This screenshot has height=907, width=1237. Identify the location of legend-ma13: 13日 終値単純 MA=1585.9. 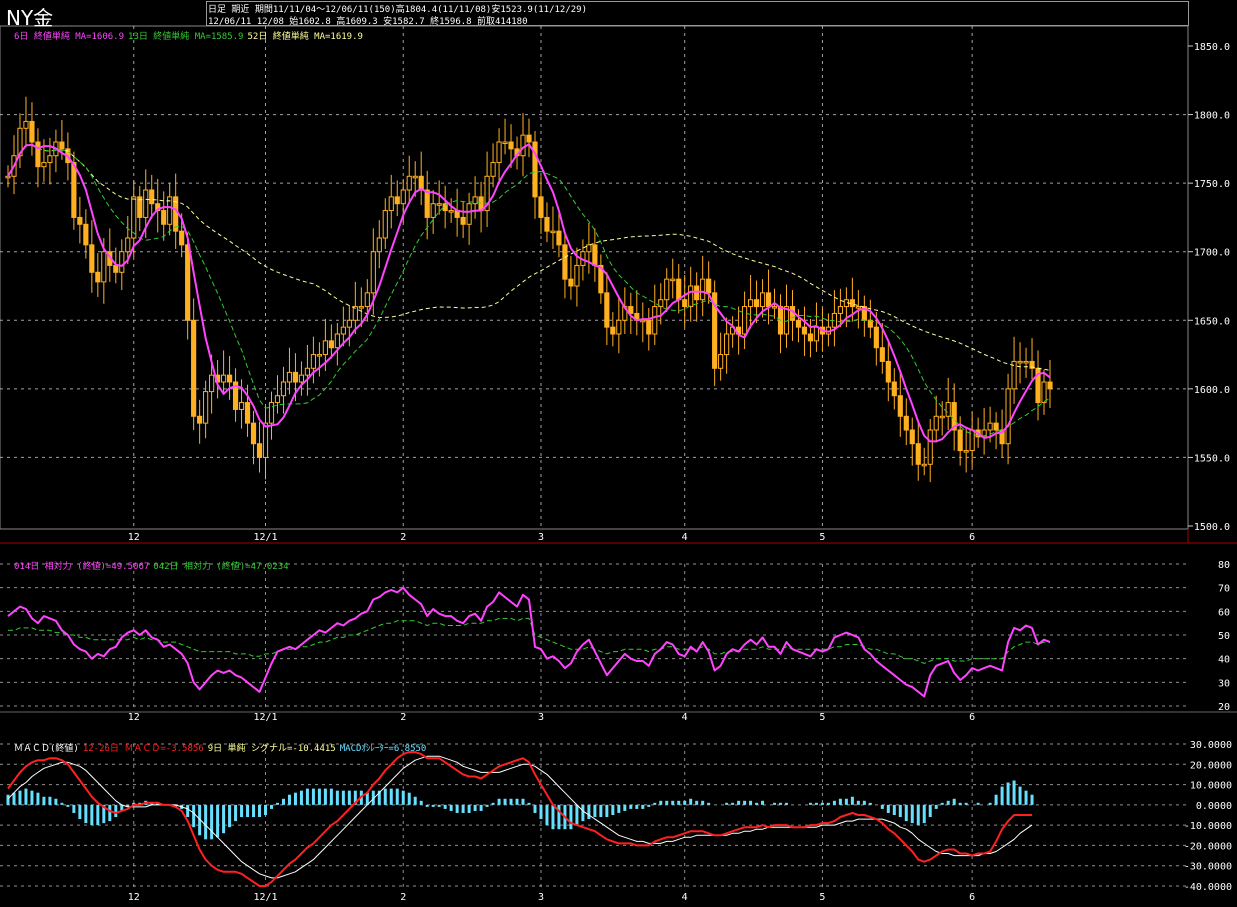
(186, 37).